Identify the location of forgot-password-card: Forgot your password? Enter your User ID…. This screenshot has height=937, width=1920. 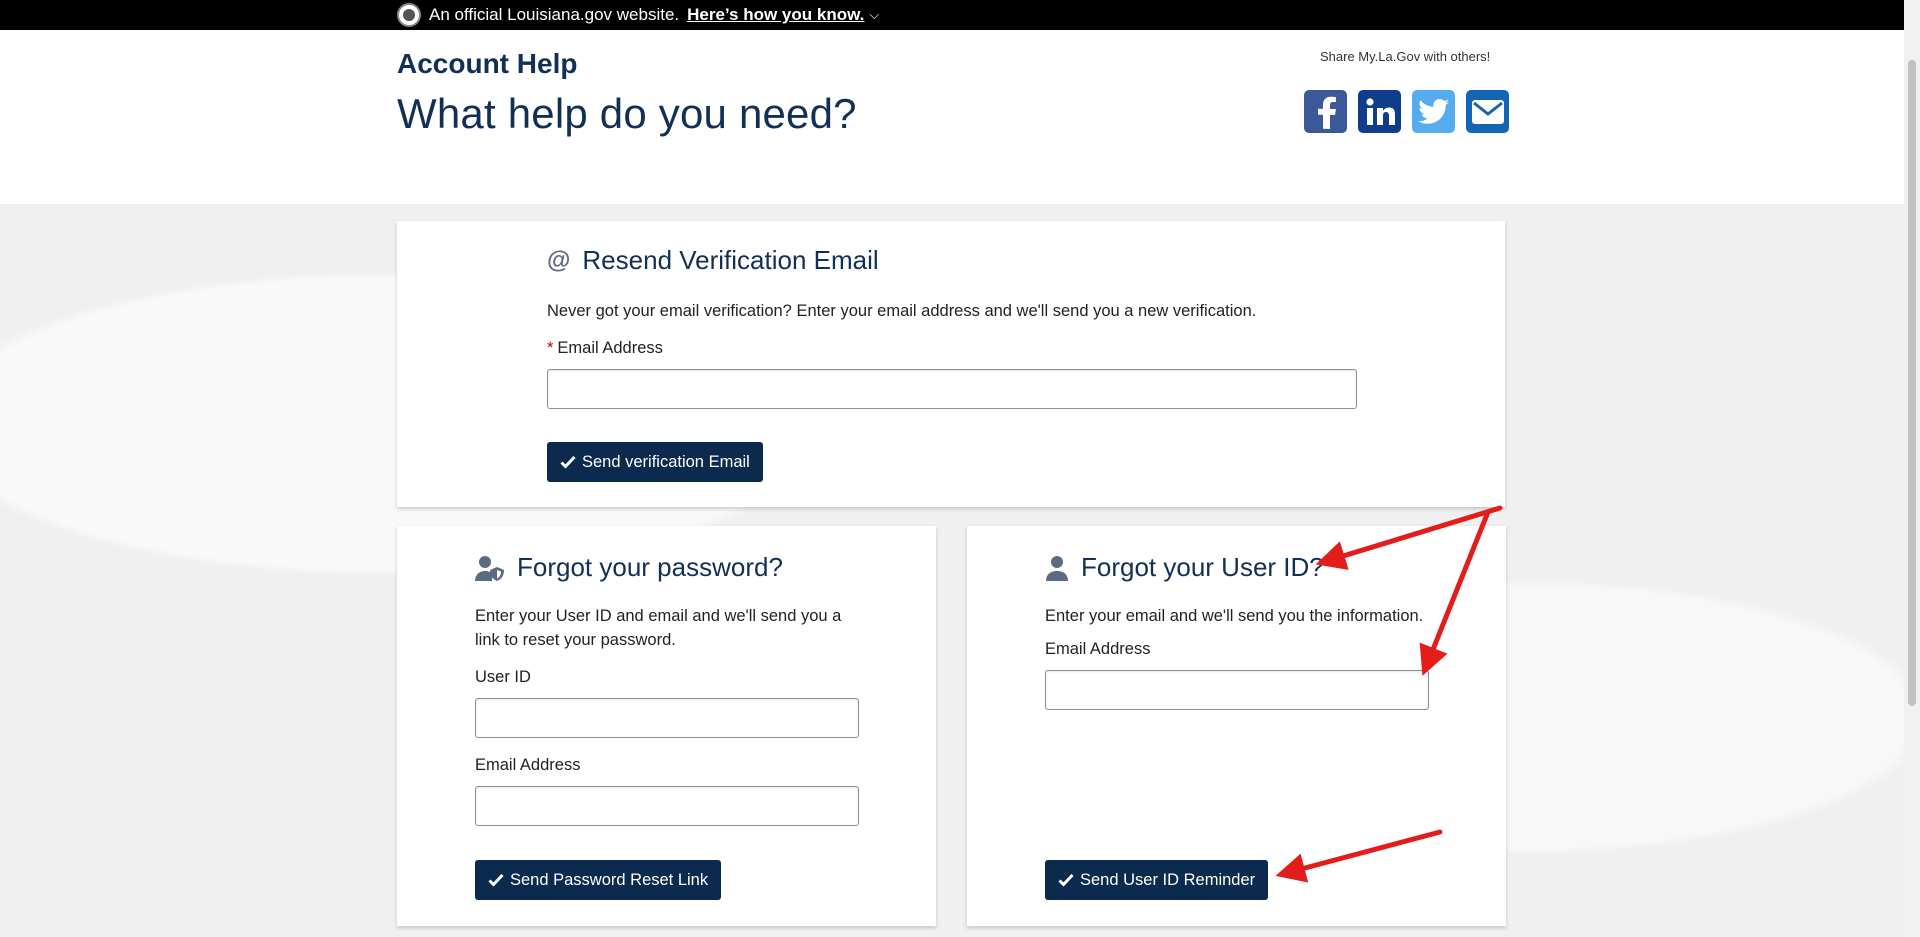
(666, 726).